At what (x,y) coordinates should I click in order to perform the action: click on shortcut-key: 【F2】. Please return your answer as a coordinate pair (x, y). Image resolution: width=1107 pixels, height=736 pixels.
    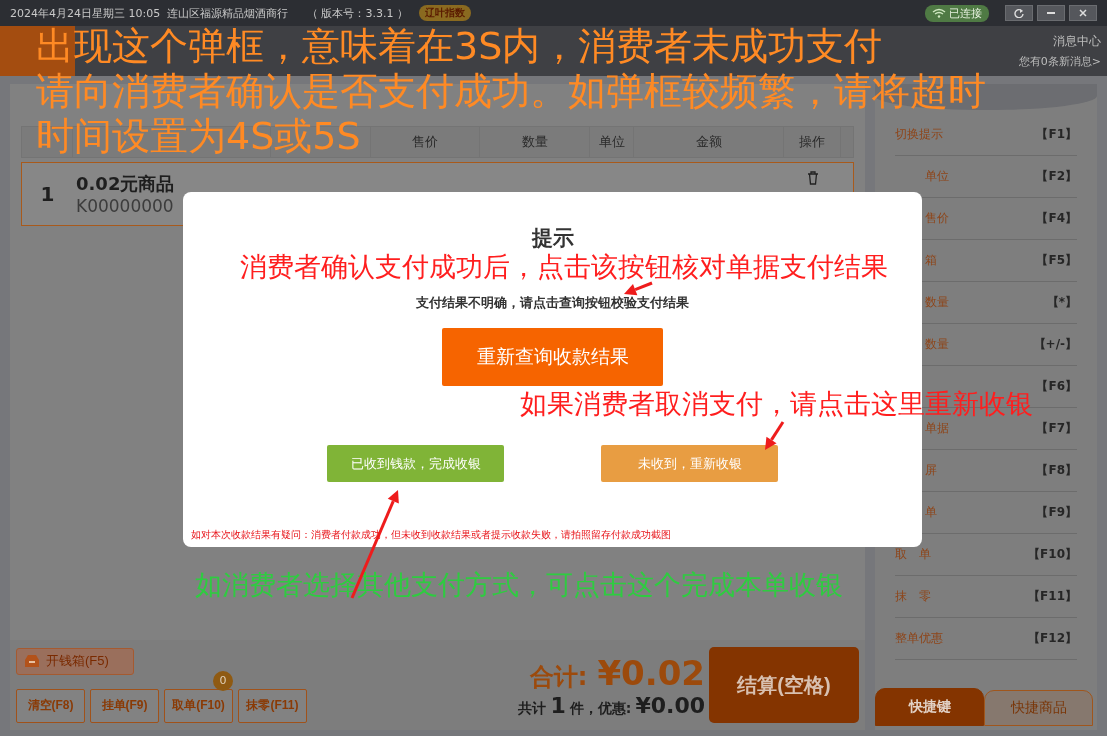
    Looking at the image, I should click on (1056, 176).